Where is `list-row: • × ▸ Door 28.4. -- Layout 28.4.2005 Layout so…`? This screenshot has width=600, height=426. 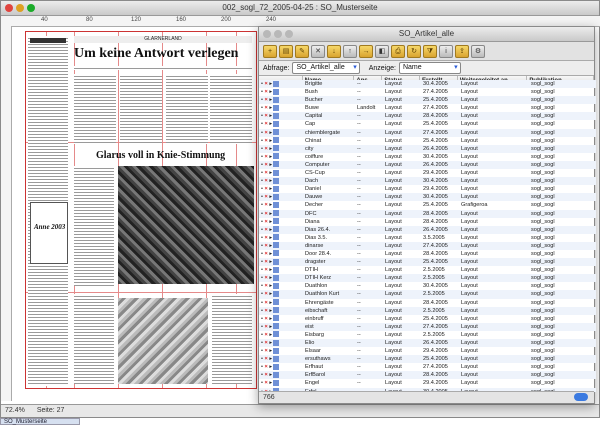 list-row: • × ▸ Door 28.4. -- Layout 28.4.2005 Layout so… is located at coordinates (427, 254).